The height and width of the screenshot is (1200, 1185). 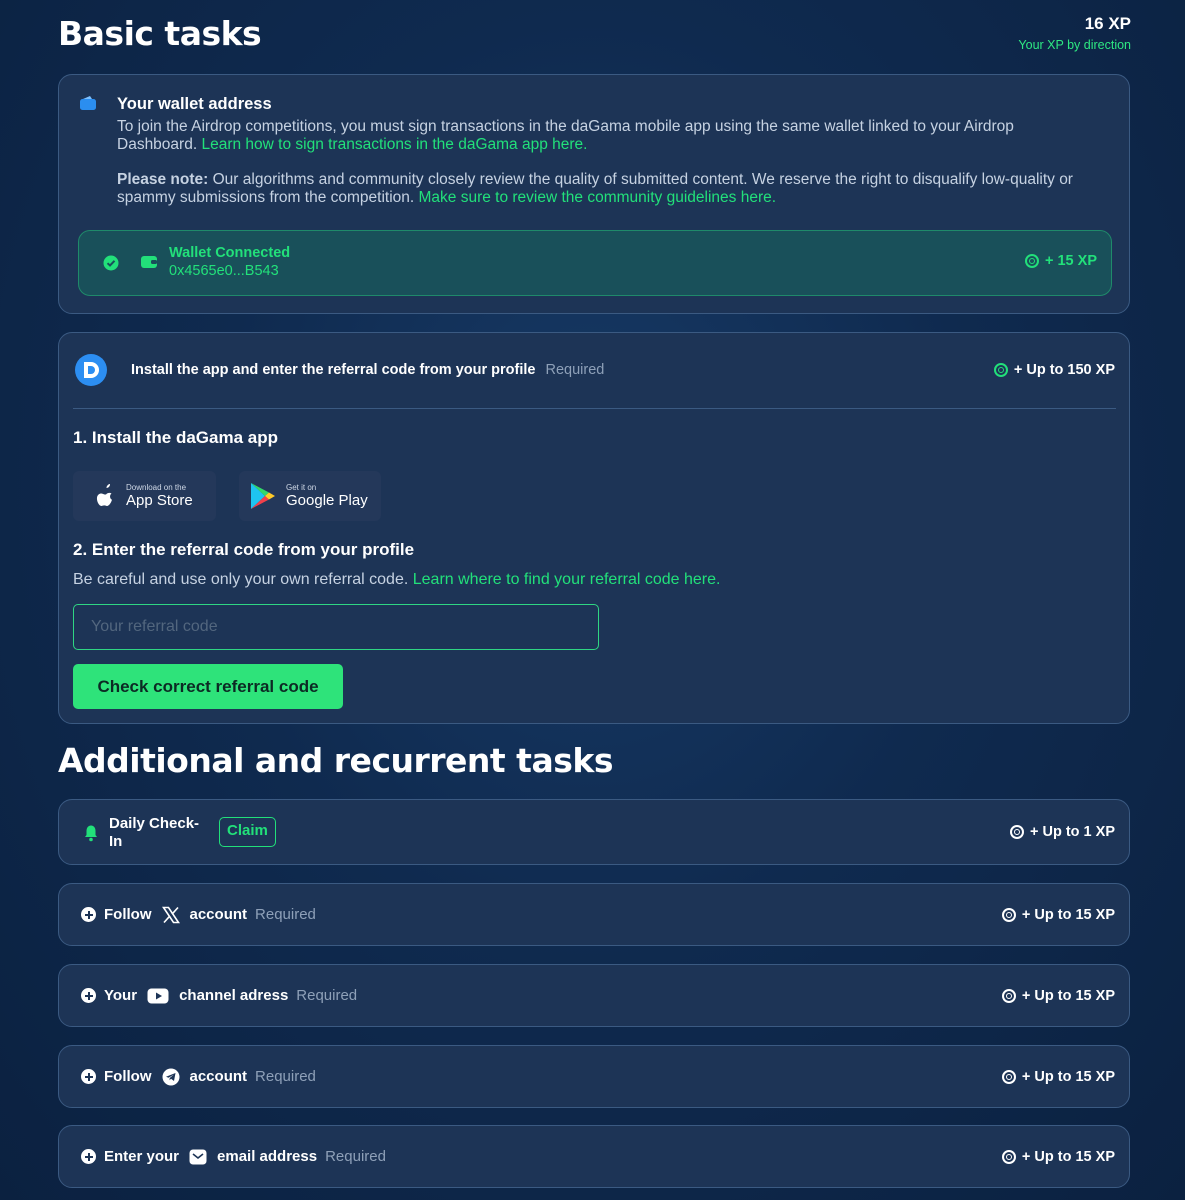 I want to click on task-pre-text: Your, so click(x=121, y=995).